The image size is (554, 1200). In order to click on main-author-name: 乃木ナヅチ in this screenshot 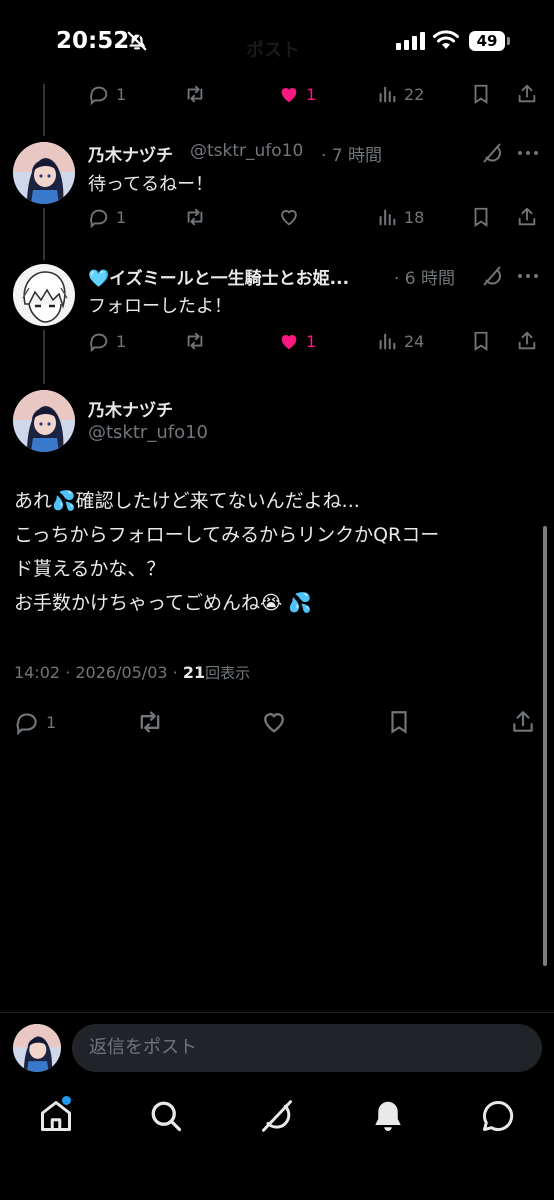, I will do `click(130, 408)`.